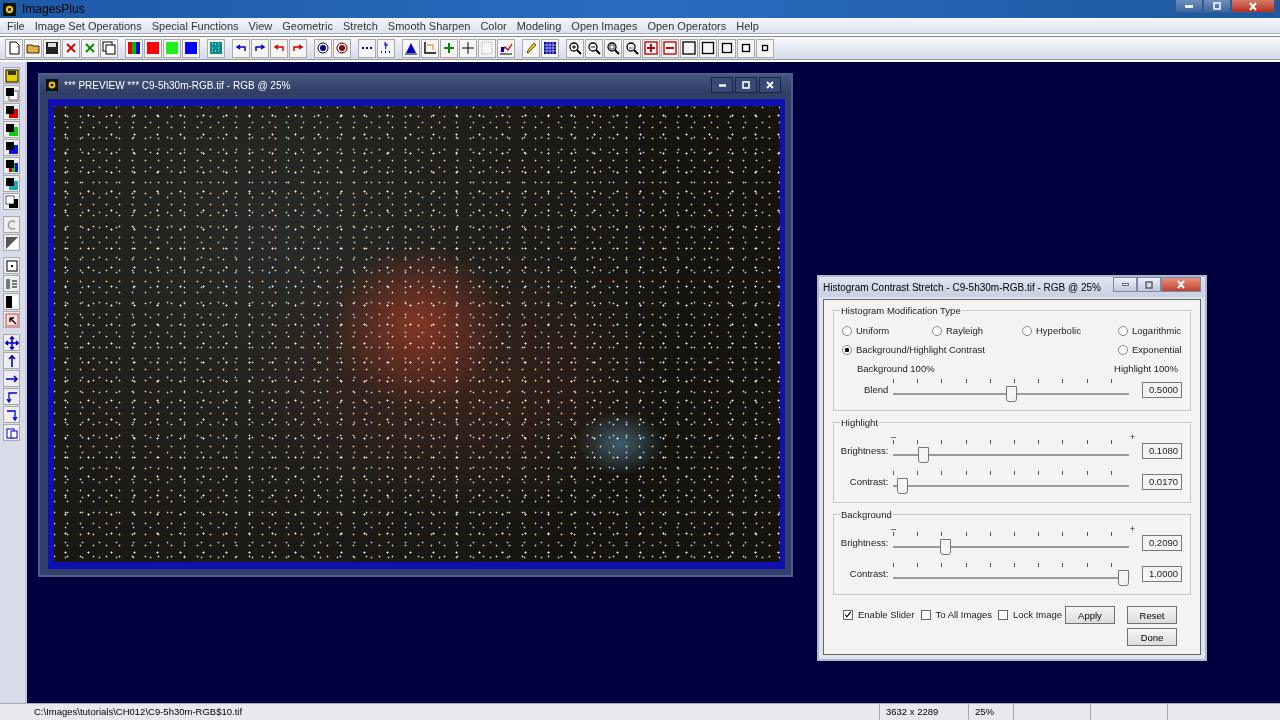 This screenshot has height=720, width=1280. I want to click on plus-box-button, so click(651, 48).